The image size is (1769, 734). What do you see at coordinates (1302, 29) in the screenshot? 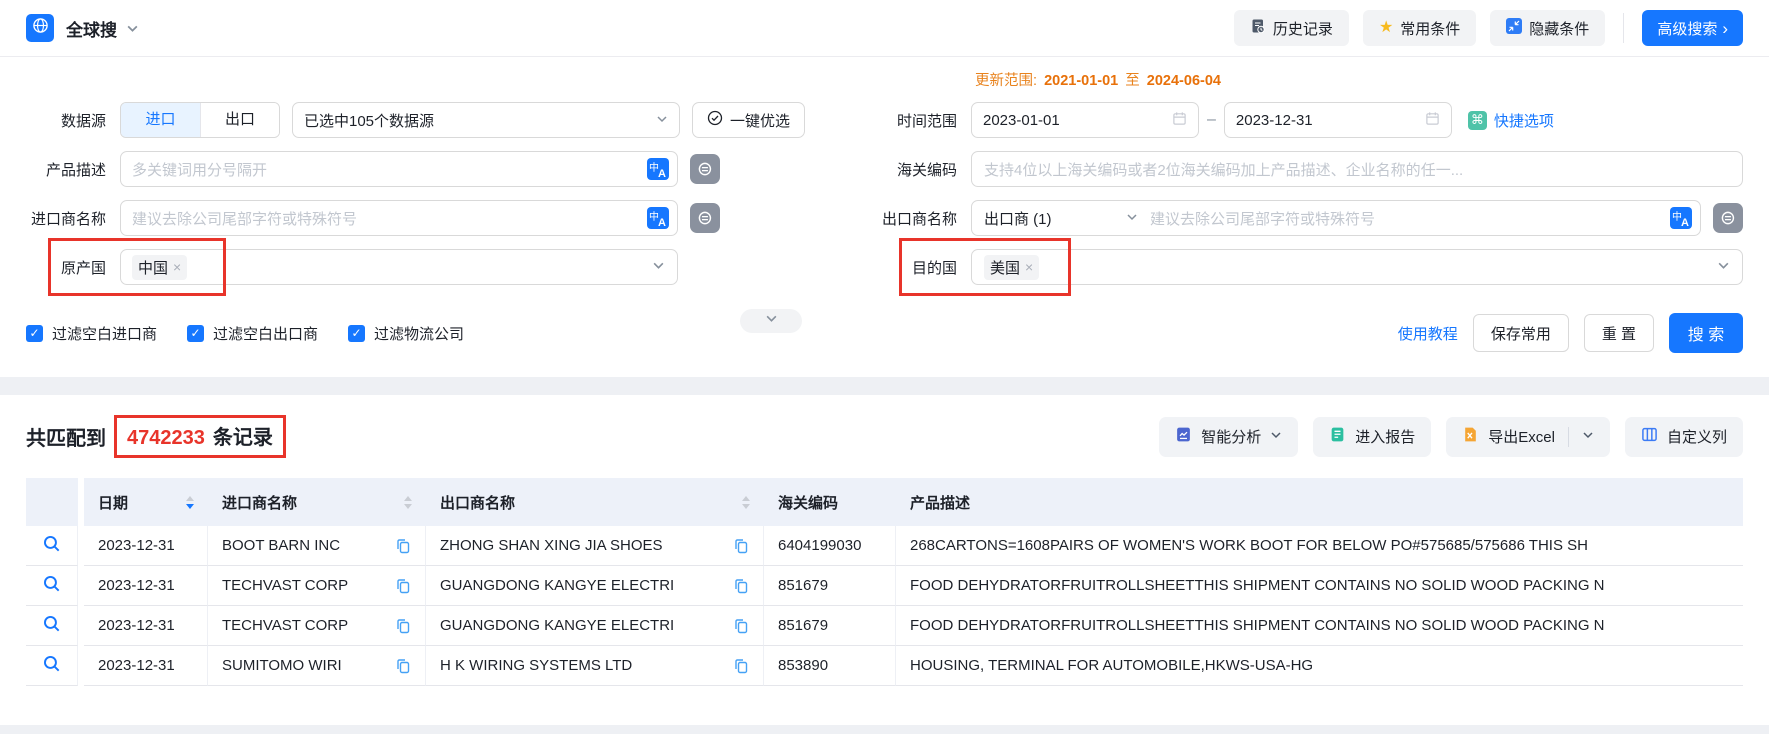
I see `history-label: 历史记录` at bounding box center [1302, 29].